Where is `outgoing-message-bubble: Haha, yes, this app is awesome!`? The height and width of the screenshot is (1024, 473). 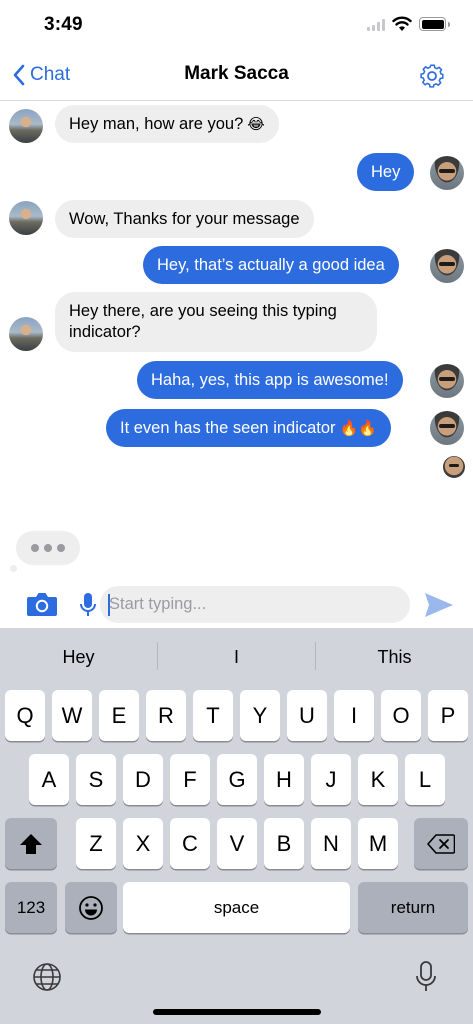
outgoing-message-bubble: Haha, yes, this app is awesome! is located at coordinates (270, 380).